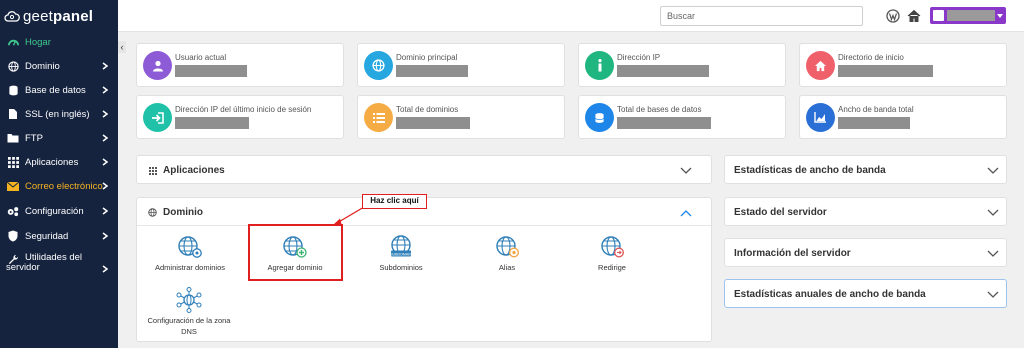  I want to click on subdomains-item: SUBDOMAIN Subdominios, so click(401, 253).